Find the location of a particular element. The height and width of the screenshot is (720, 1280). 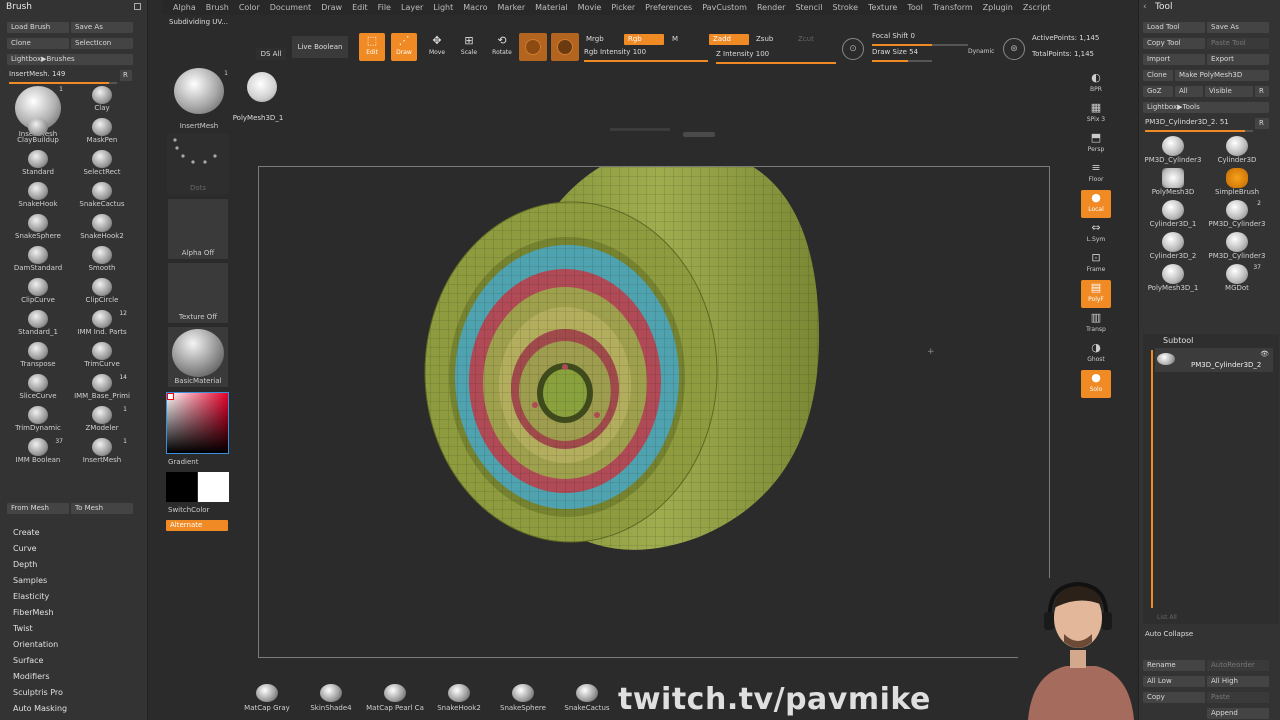

menu-item-tool: Tool is located at coordinates (915, 7).